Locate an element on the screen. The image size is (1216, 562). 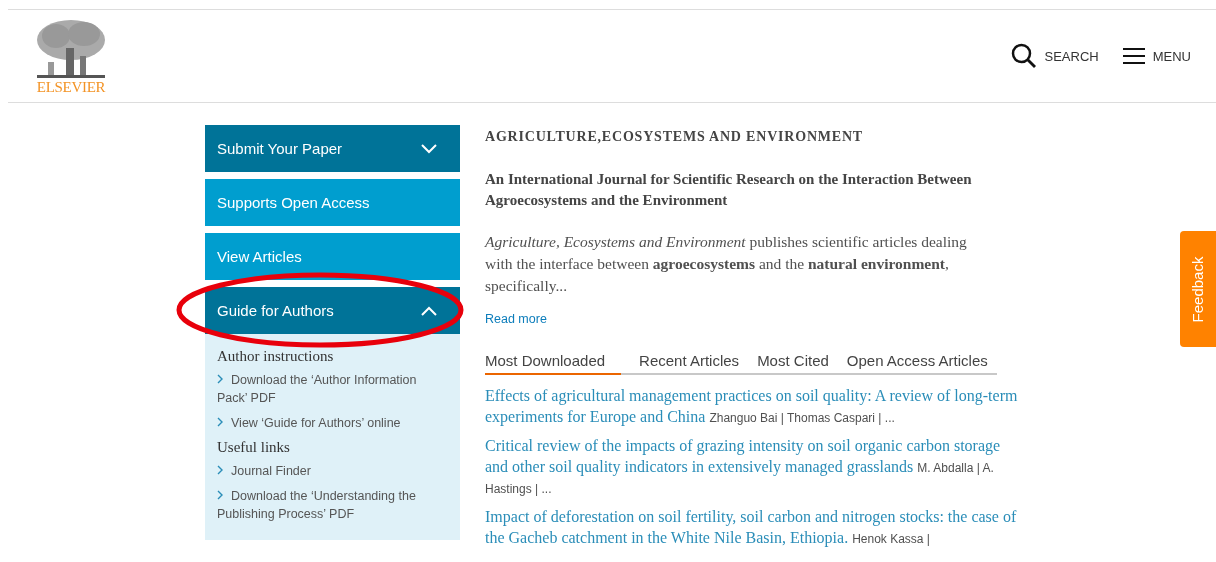
journal-title: AGRICULTURE,ECOSYSTEMS AND ENVIRONMENT is located at coordinates (674, 137).